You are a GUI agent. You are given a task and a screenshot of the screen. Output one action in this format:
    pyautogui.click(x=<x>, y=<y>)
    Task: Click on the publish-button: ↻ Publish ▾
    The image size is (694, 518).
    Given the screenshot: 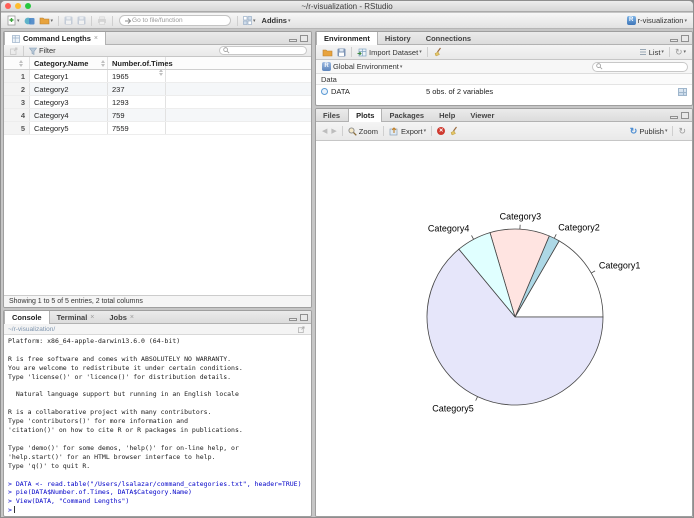 What is the action you would take?
    pyautogui.click(x=649, y=131)
    